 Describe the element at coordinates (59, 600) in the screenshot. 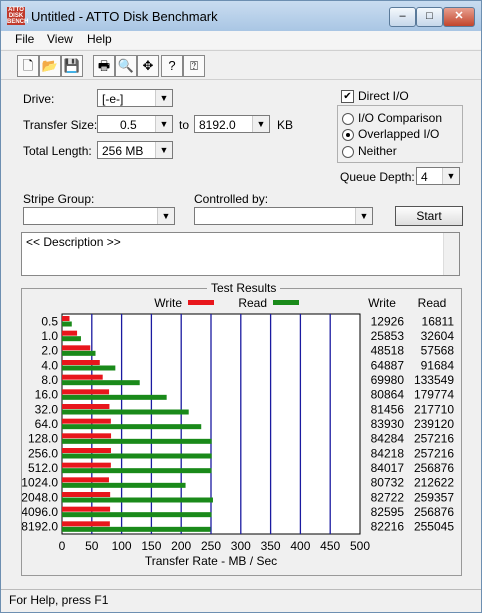

I see `status-text: For Help, press F1` at that location.